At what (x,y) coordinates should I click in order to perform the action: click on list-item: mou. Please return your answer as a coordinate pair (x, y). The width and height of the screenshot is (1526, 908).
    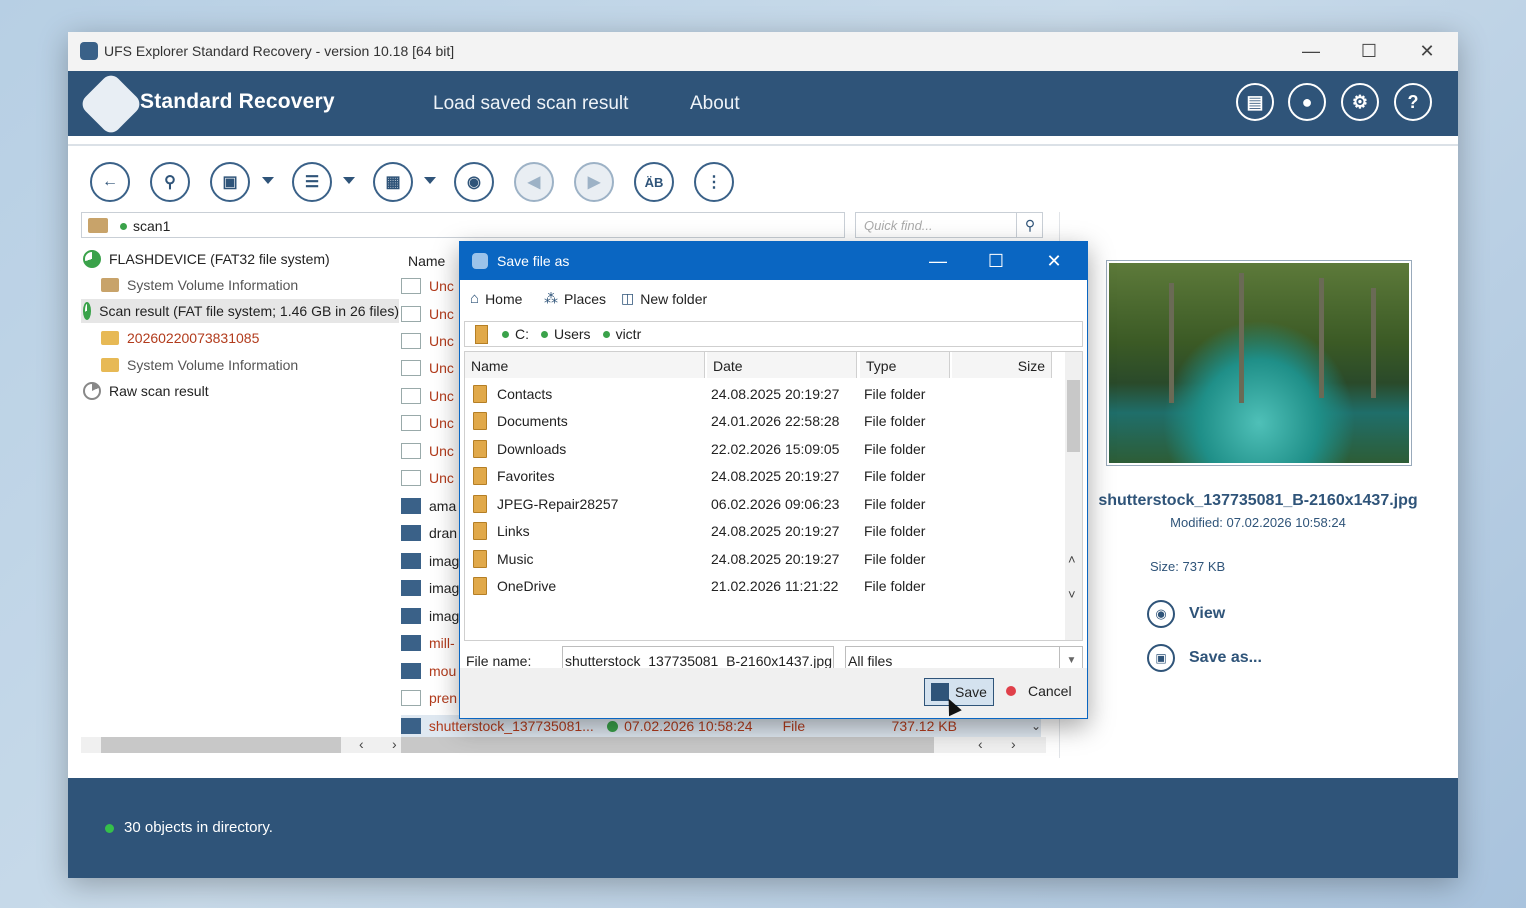
    Looking at the image, I should click on (428, 671).